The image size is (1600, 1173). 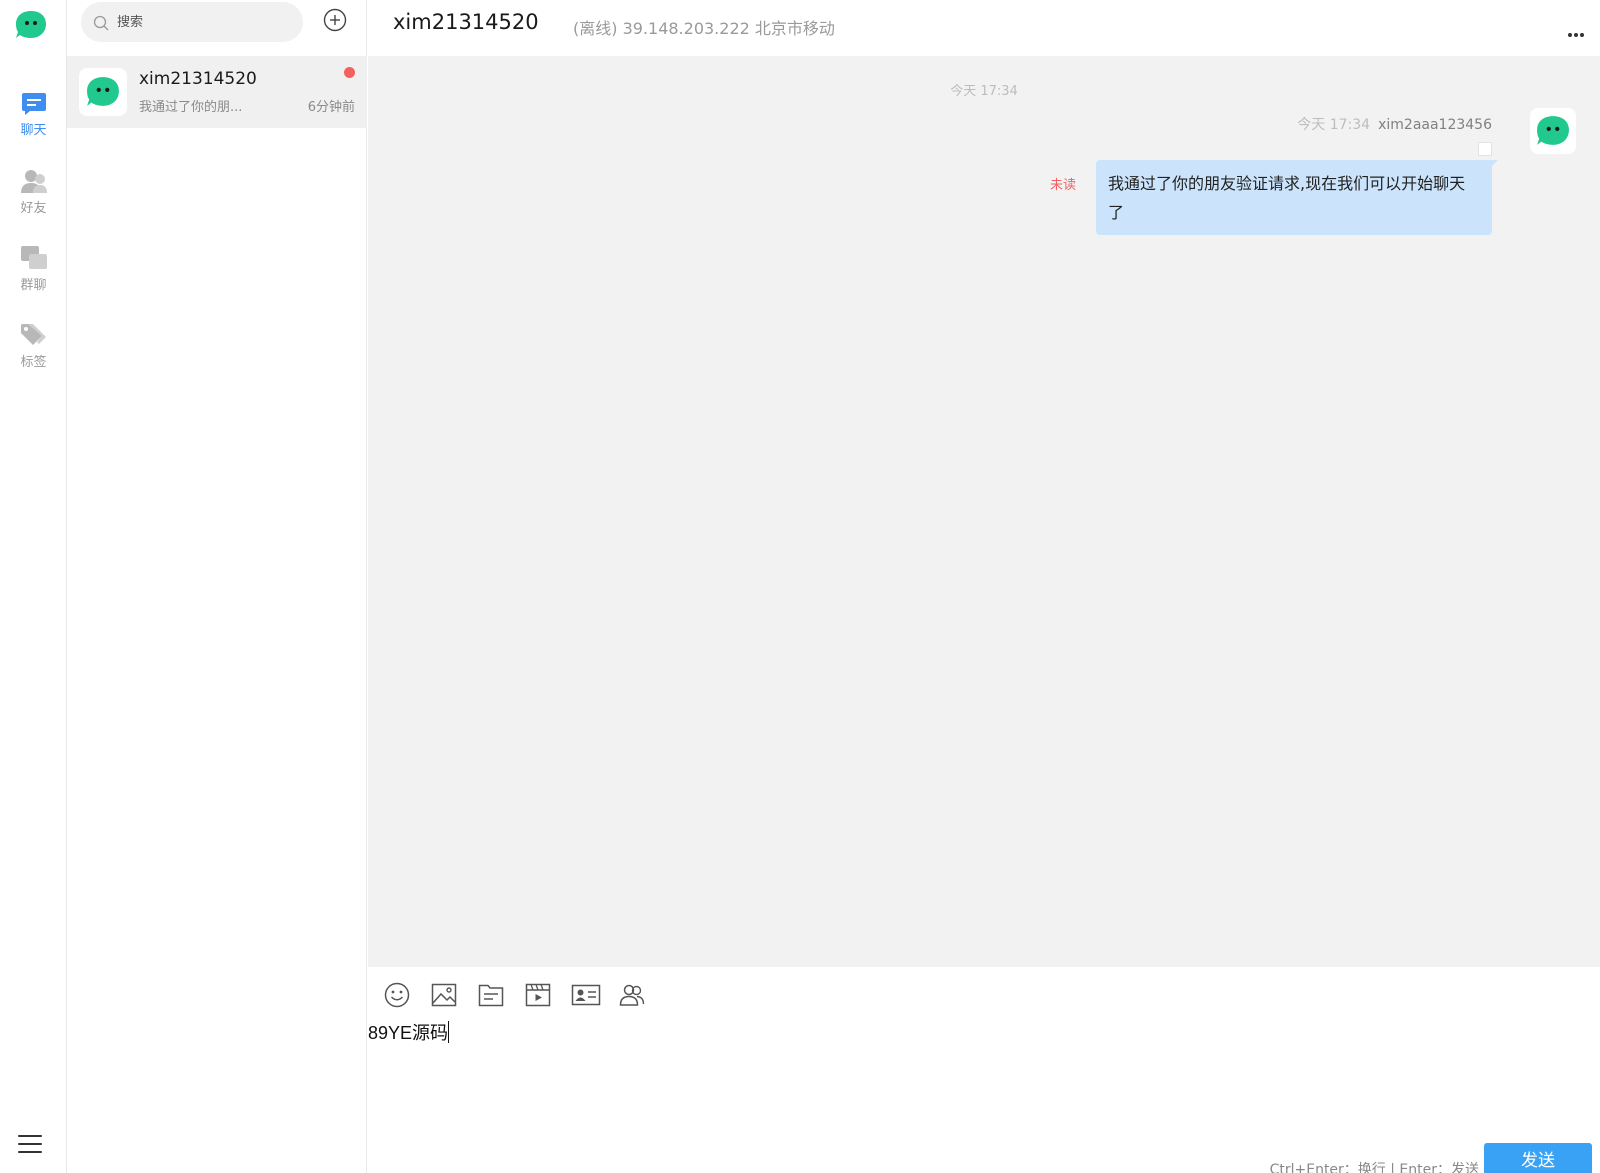 I want to click on search-box, so click(x=192, y=22).